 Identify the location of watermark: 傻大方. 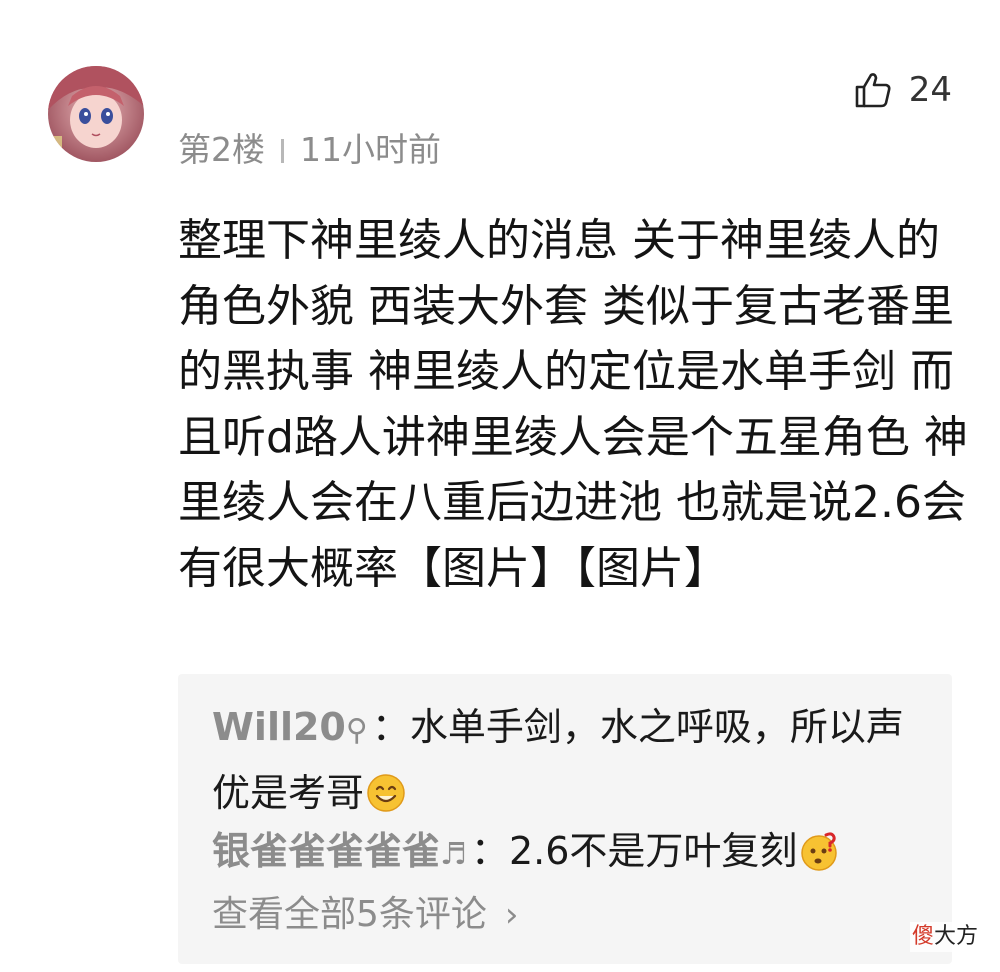
(944, 937).